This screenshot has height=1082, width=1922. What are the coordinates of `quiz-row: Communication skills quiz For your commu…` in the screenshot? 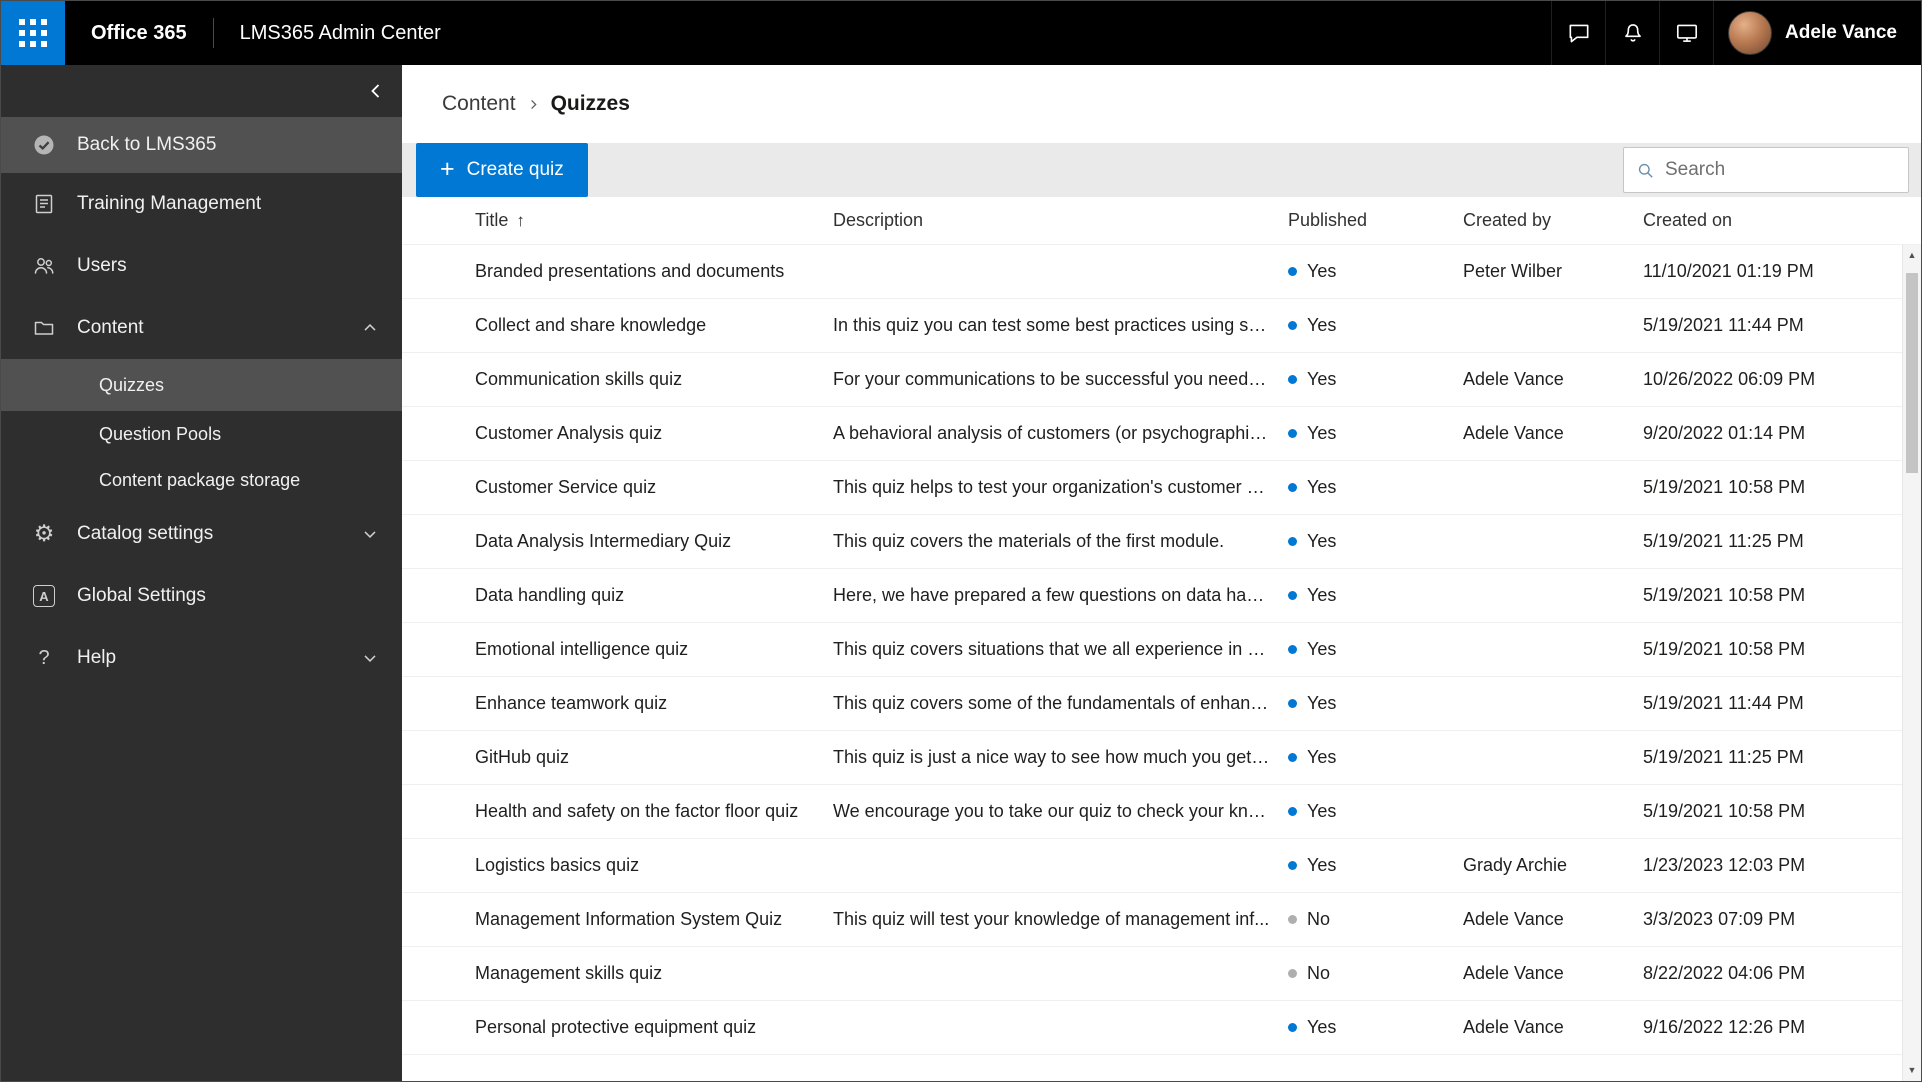 It's located at (1152, 380).